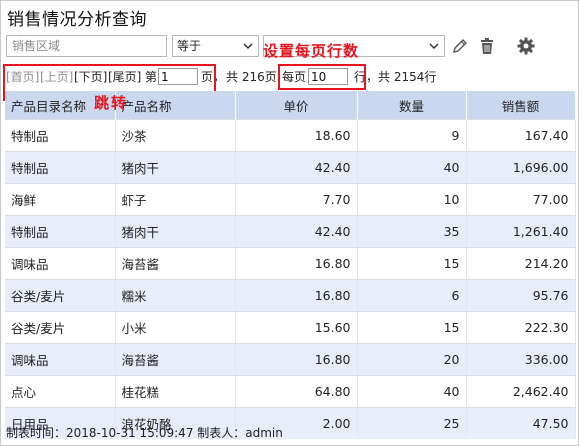 The height and width of the screenshot is (446, 579). I want to click on cell-unit-price: 18.60, so click(296, 135).